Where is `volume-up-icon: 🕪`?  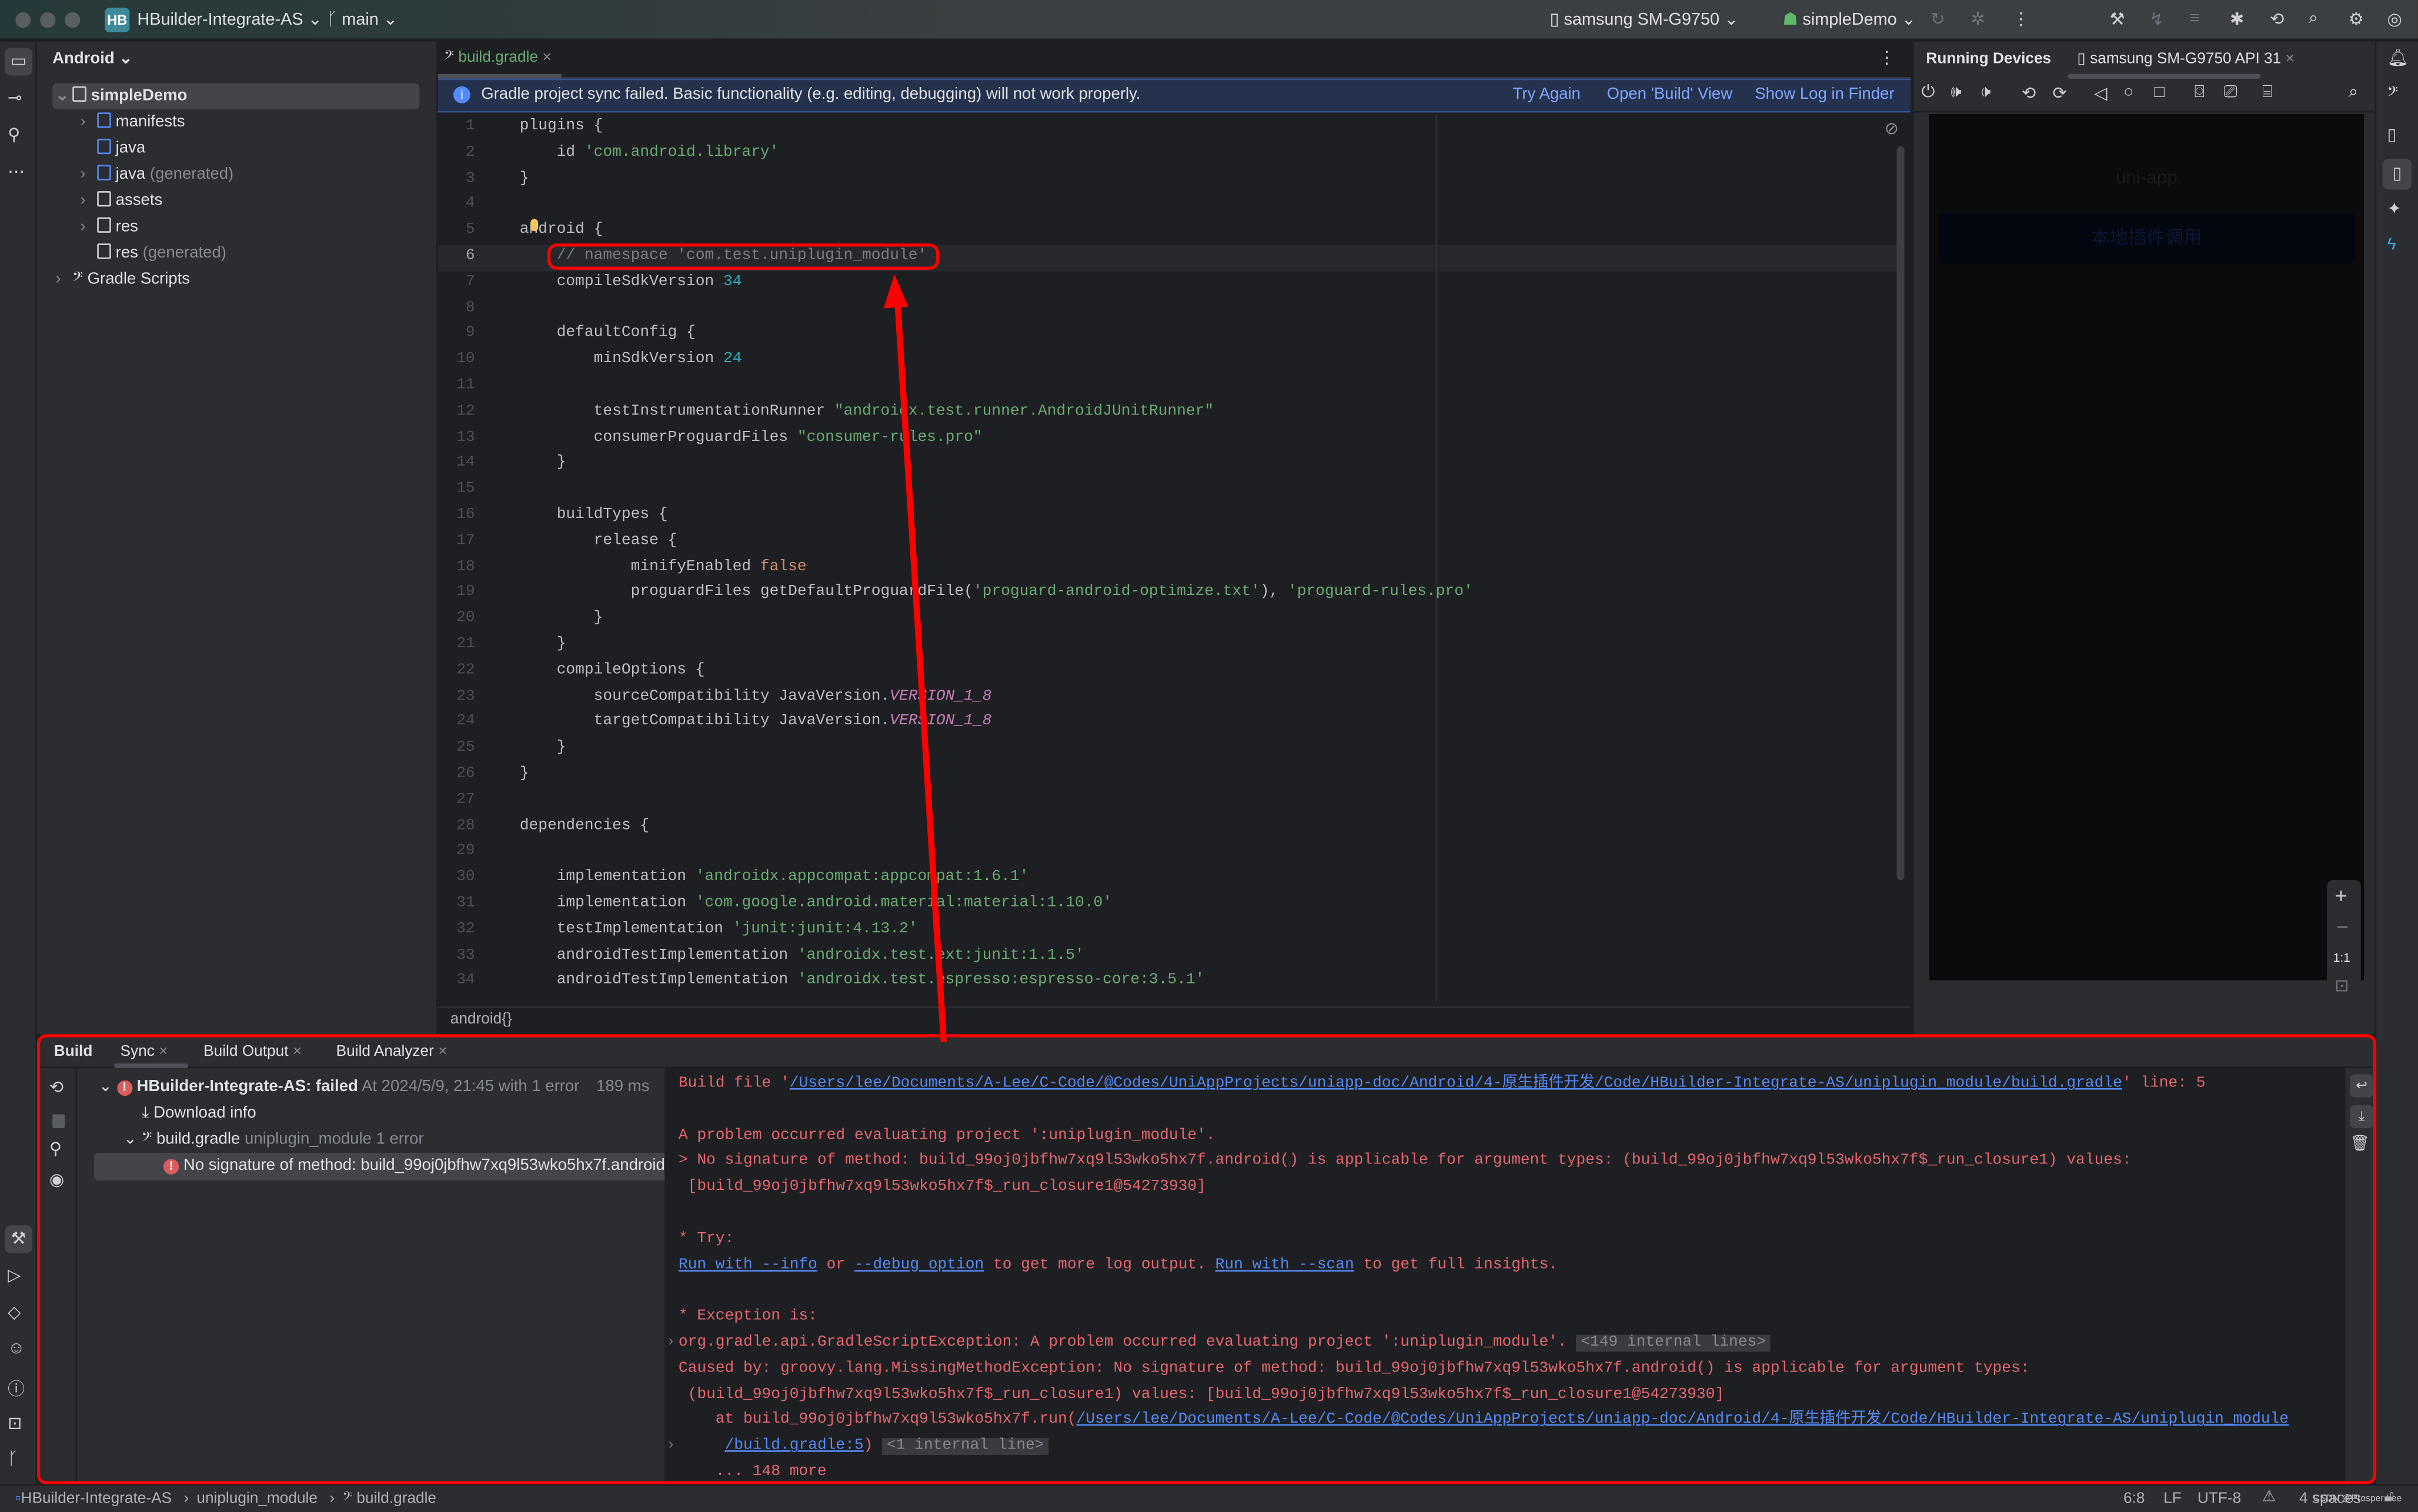 volume-up-icon: 🕪 is located at coordinates (1956, 93).